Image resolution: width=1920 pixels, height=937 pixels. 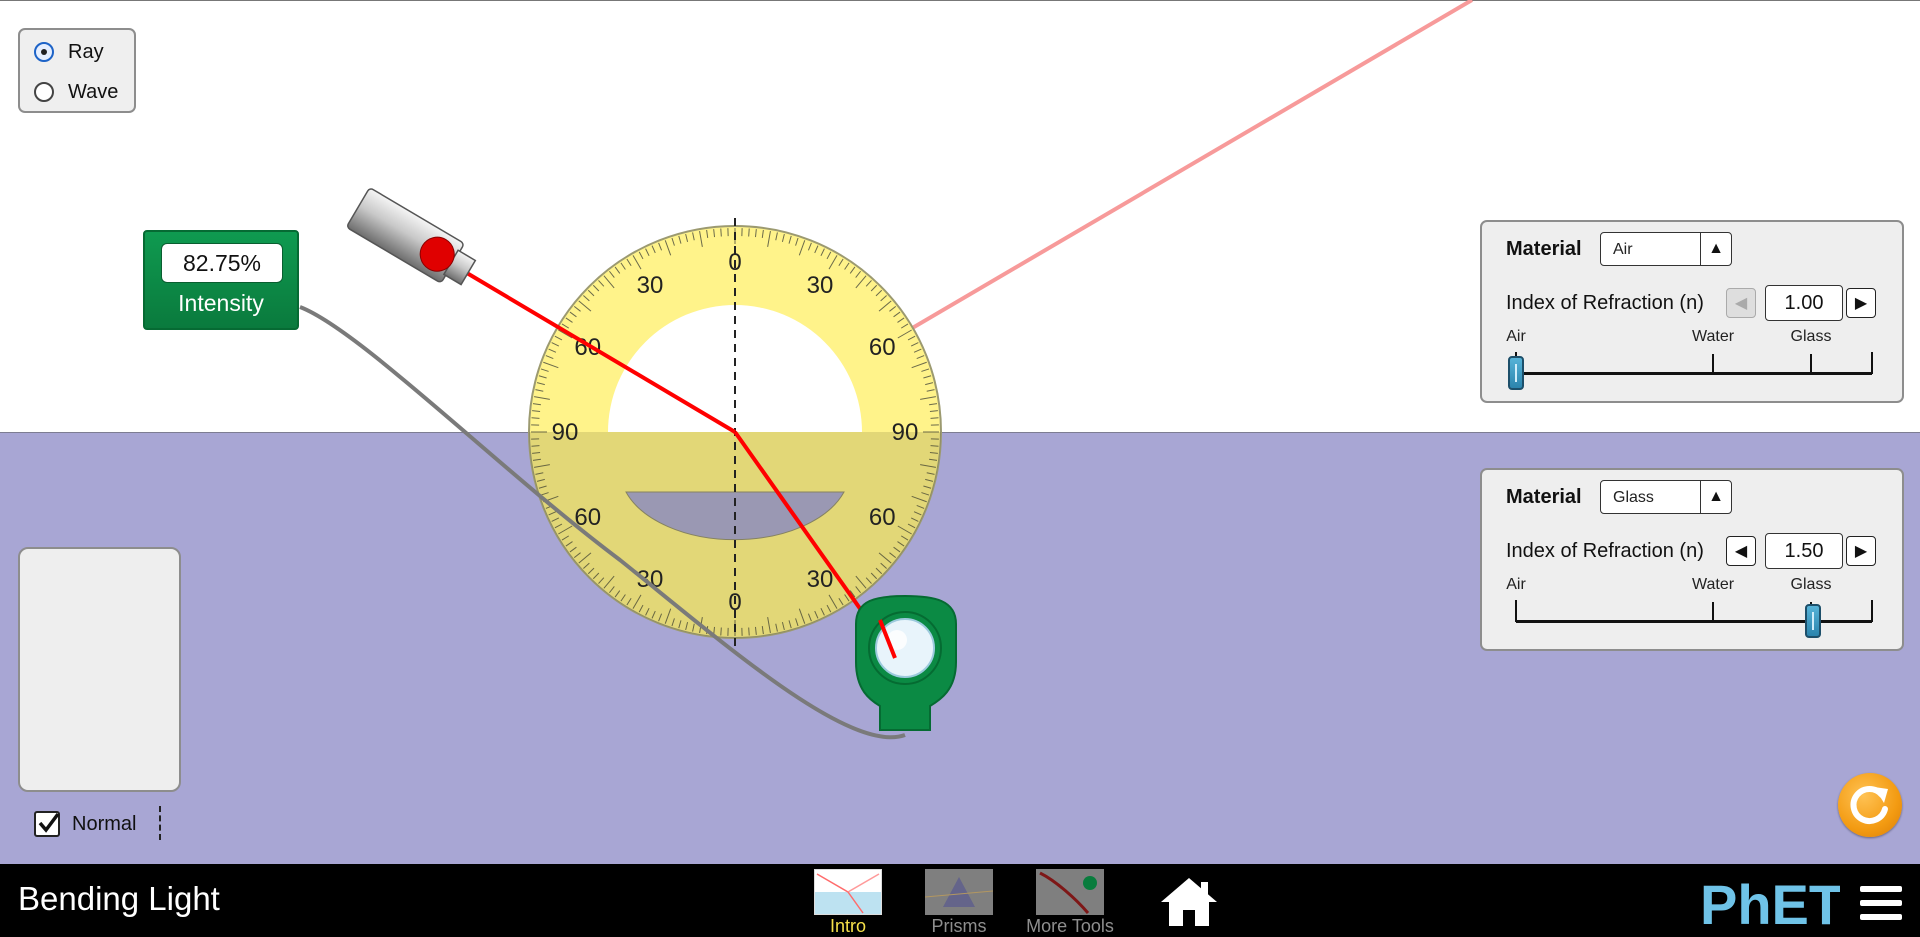 I want to click on home-icon, so click(x=1189, y=902).